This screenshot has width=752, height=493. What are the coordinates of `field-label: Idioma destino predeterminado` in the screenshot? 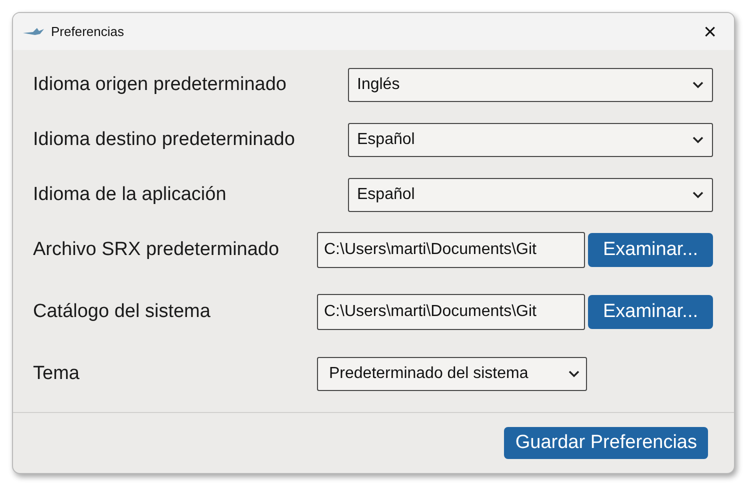 It's located at (164, 140).